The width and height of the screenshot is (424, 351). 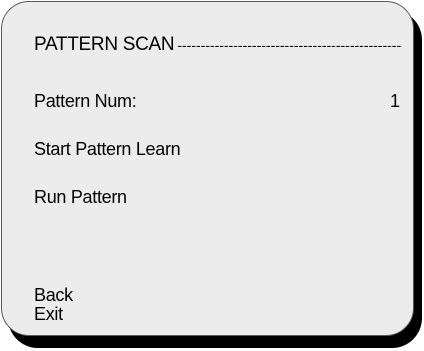 What do you see at coordinates (395, 101) in the screenshot?
I see `pattern-num-value: 1` at bounding box center [395, 101].